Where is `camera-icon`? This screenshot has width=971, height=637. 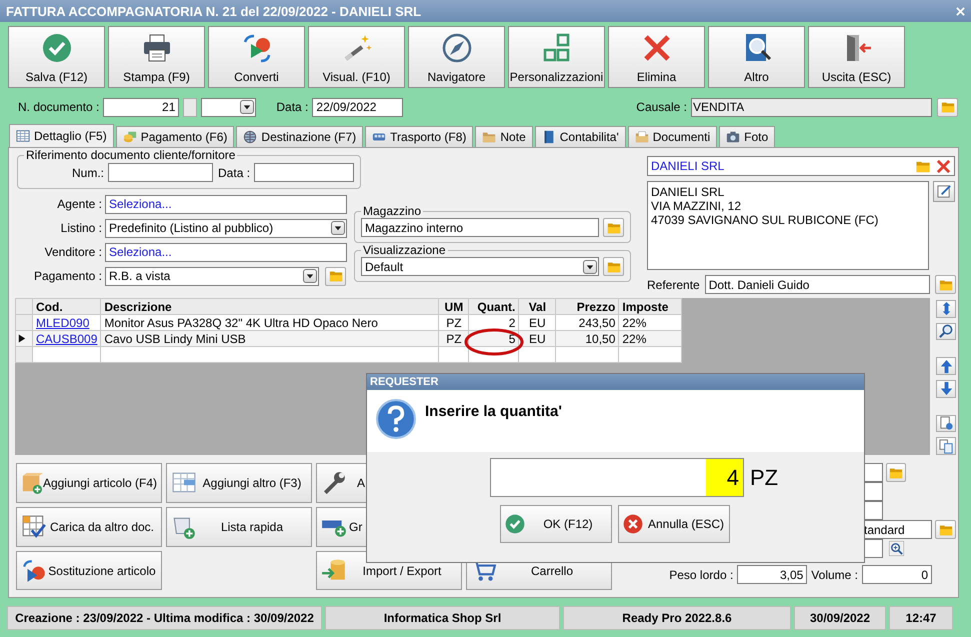 camera-icon is located at coordinates (733, 137).